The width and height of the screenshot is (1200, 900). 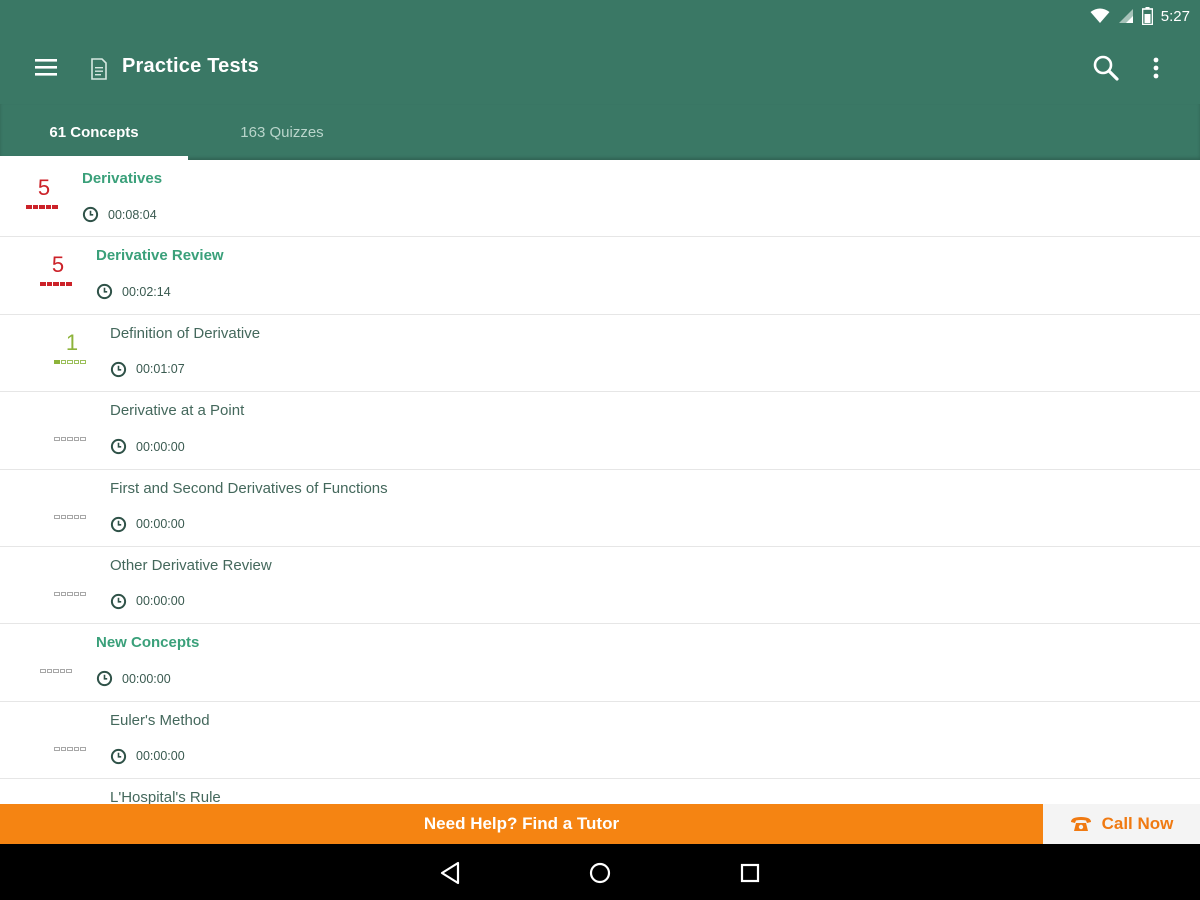 I want to click on recents-button, so click(x=750, y=873).